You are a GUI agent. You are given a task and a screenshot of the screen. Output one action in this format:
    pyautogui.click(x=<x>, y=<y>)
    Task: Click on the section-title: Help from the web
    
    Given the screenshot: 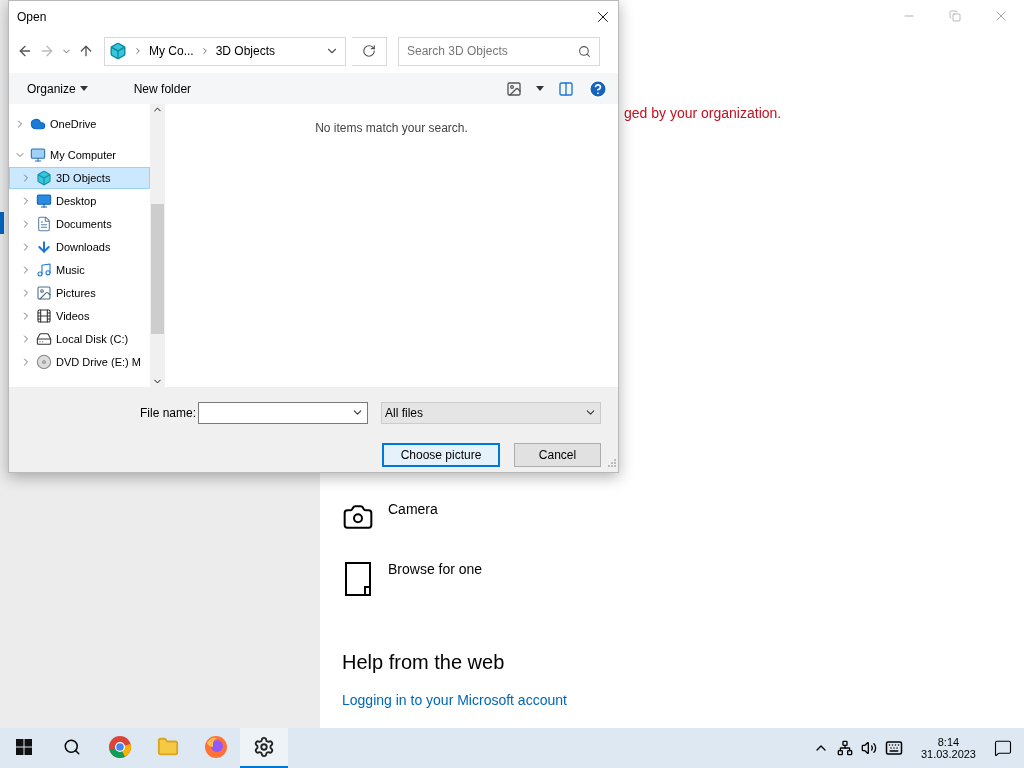 What is the action you would take?
    pyautogui.click(x=424, y=662)
    